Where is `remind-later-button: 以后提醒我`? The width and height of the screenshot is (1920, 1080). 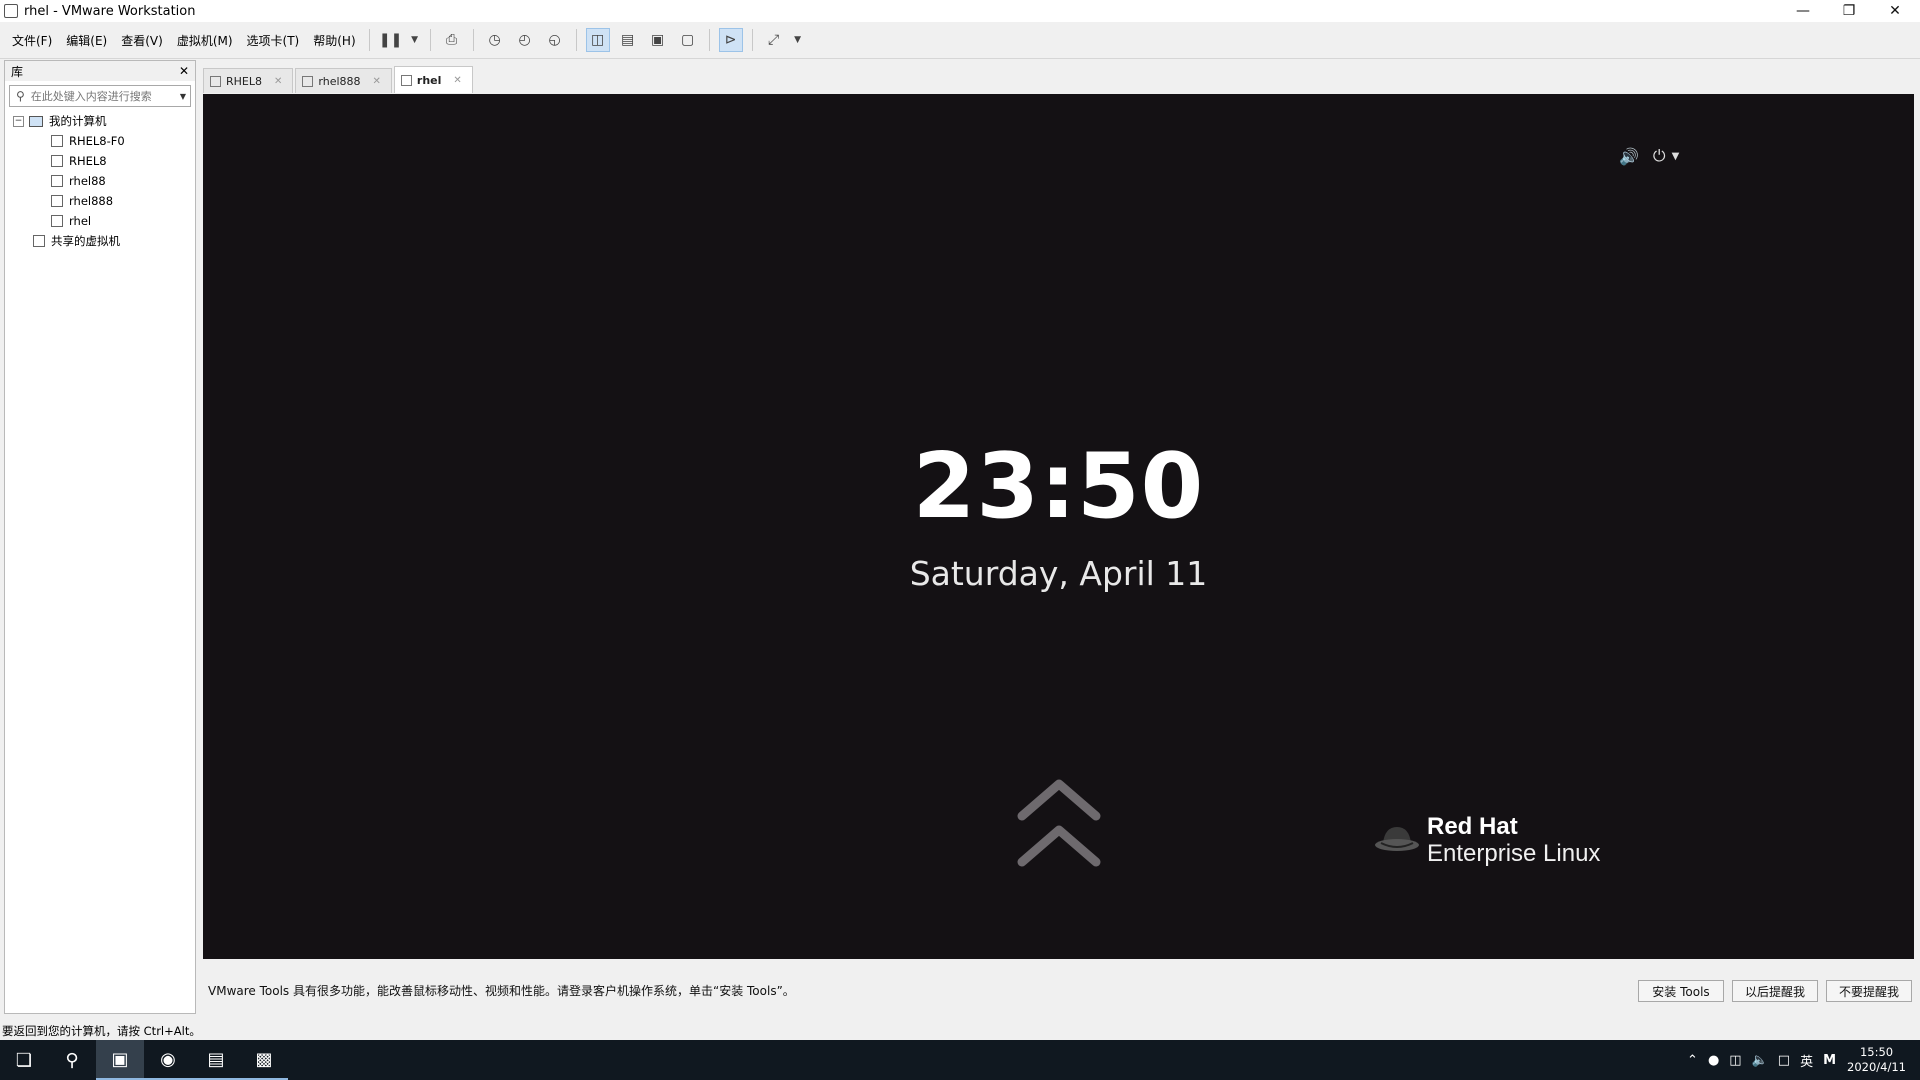 remind-later-button: 以后提醒我 is located at coordinates (1775, 991).